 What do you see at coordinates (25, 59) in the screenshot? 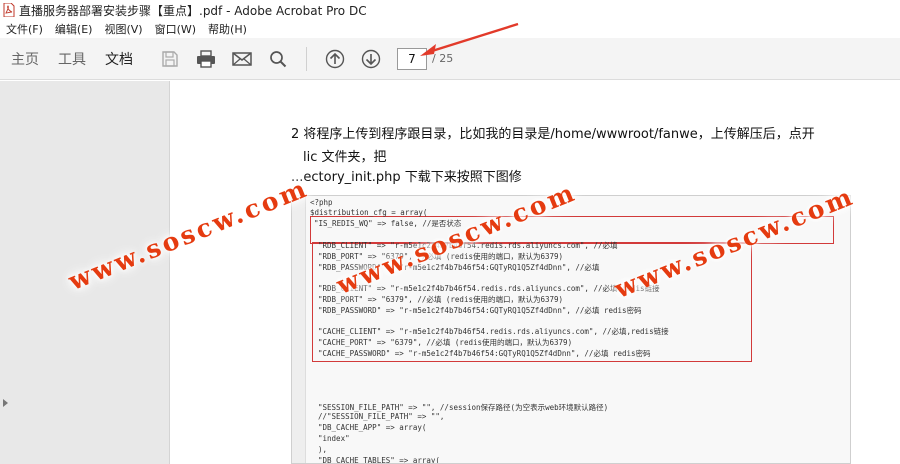
I see `tab-home: 主页` at bounding box center [25, 59].